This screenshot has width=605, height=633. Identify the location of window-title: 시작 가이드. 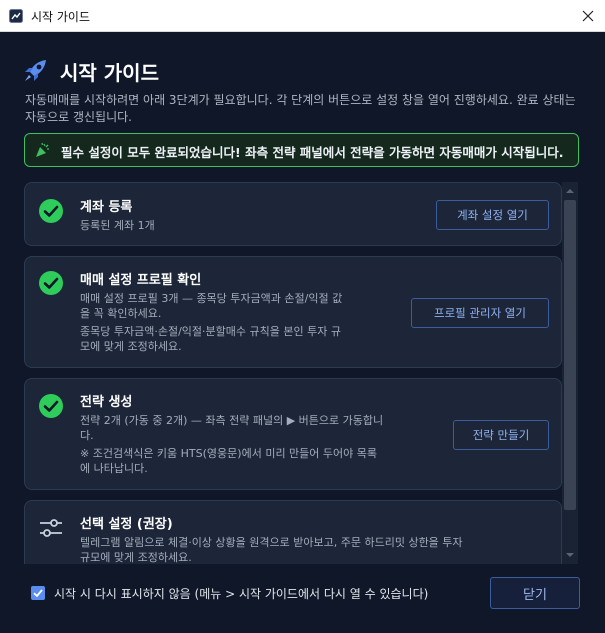
(61, 17).